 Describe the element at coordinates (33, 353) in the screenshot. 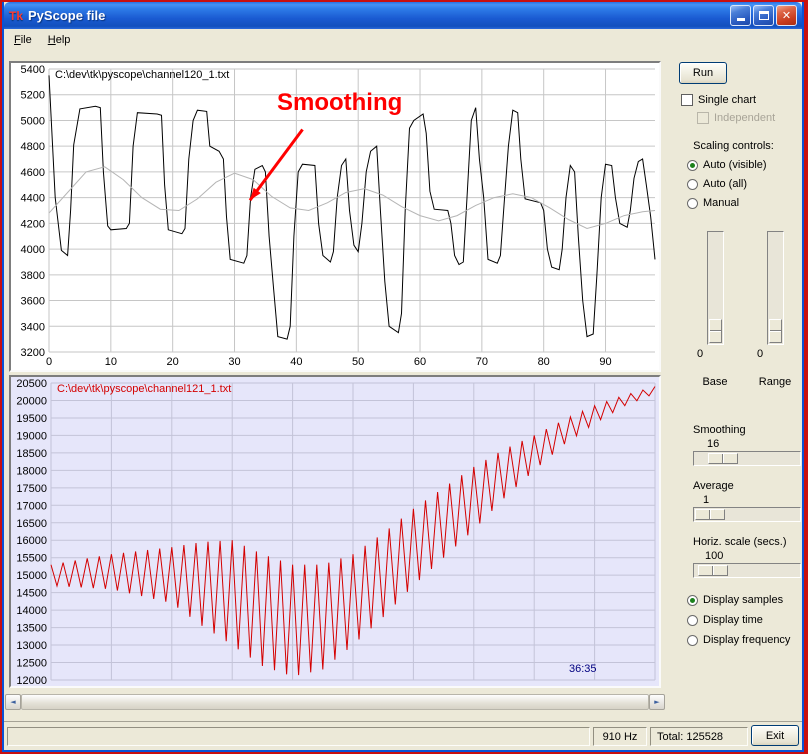

I see `svg-text: 3200` at that location.